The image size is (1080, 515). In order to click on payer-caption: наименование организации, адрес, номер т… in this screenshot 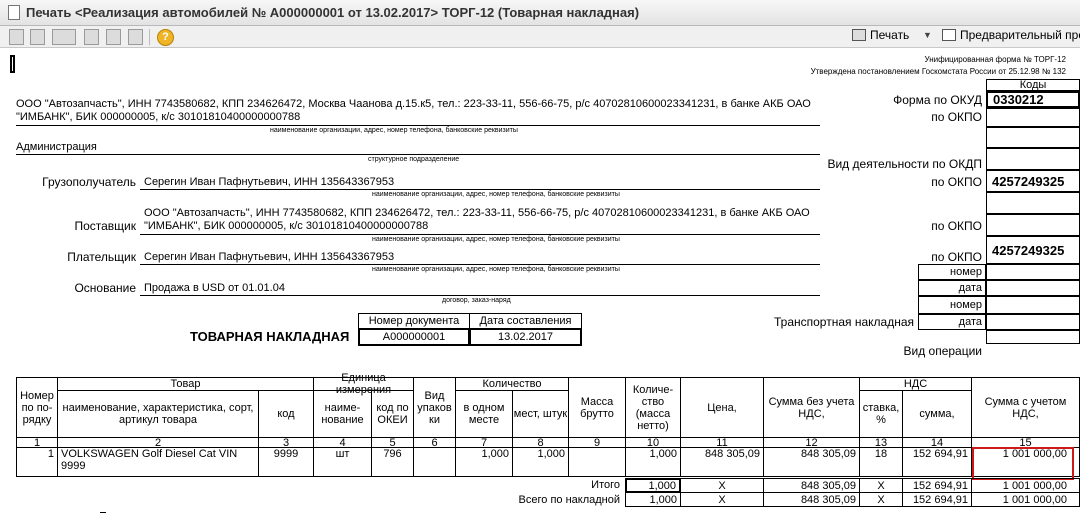, I will do `click(496, 269)`.